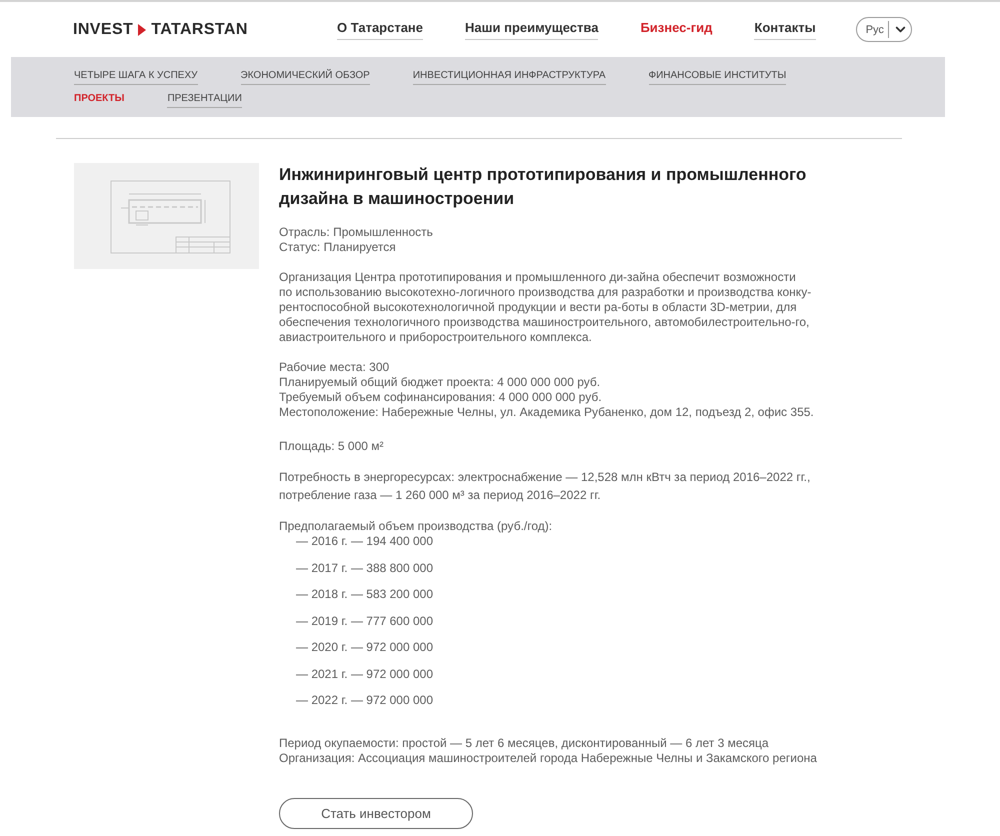  Describe the element at coordinates (142, 30) in the screenshot. I see `triangle-icon` at that location.